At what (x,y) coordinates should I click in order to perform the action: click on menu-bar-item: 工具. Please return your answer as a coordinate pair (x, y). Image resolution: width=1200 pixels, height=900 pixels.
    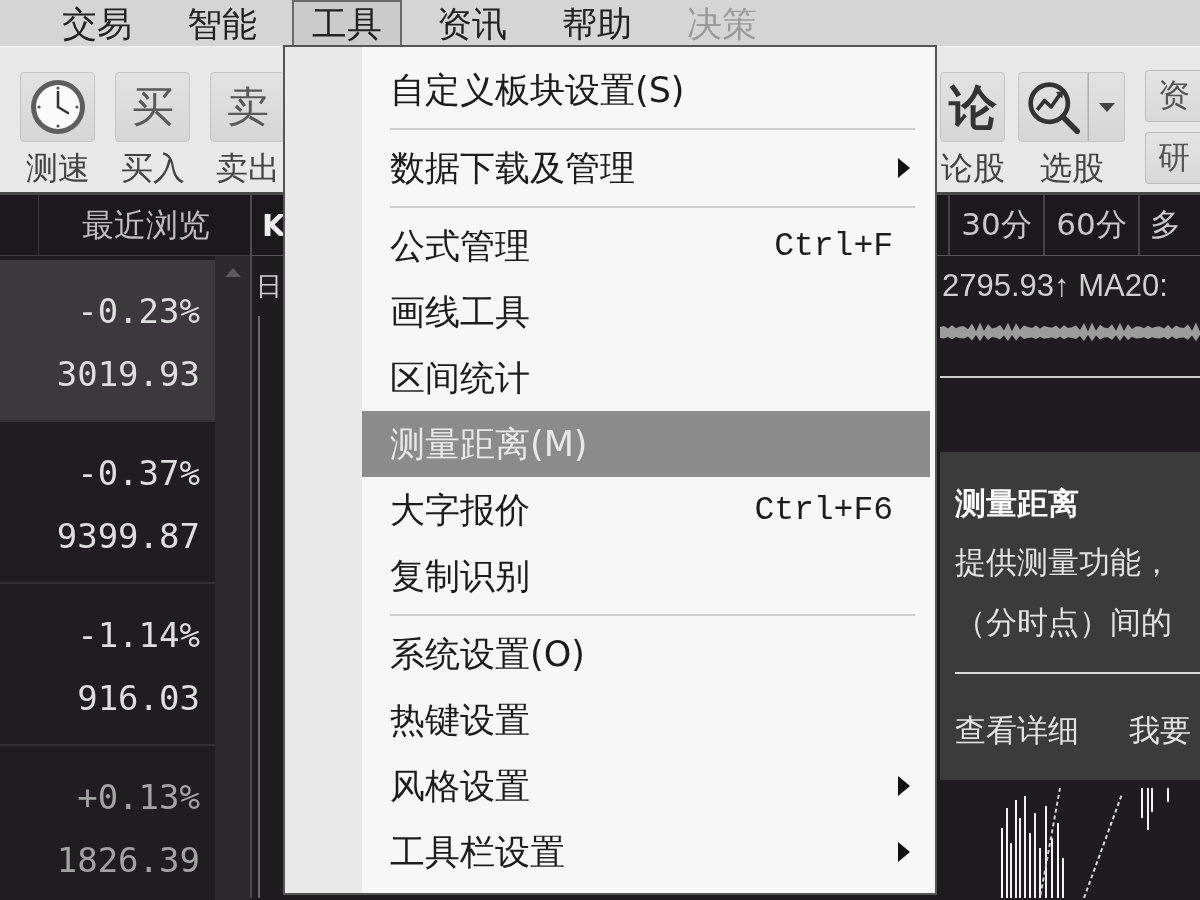
    Looking at the image, I should click on (347, 23).